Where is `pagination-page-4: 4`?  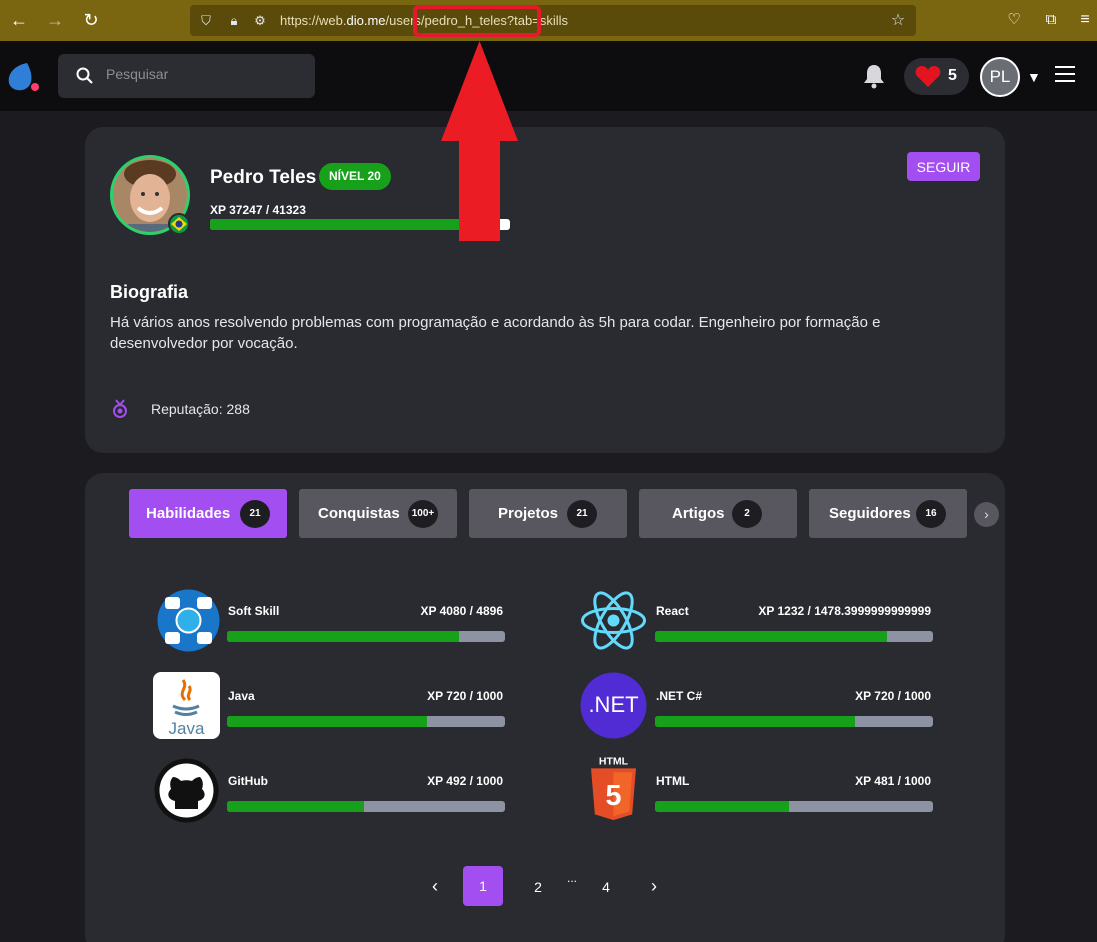 pagination-page-4: 4 is located at coordinates (606, 887).